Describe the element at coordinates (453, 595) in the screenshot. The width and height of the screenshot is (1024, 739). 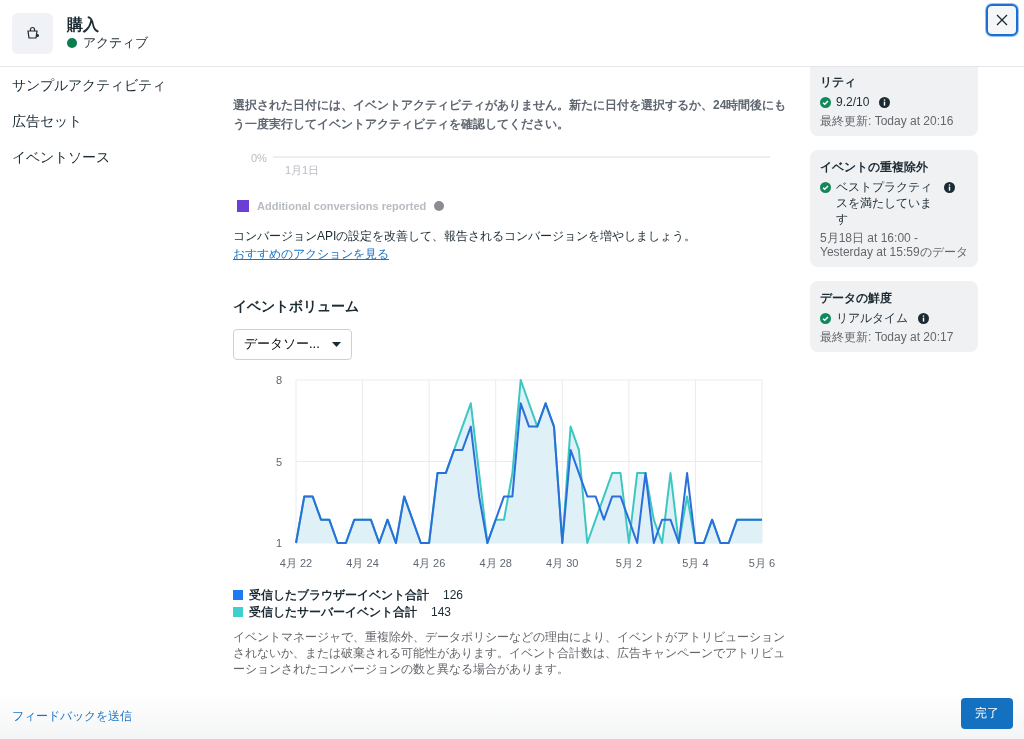
I see `legend-total: 126` at that location.